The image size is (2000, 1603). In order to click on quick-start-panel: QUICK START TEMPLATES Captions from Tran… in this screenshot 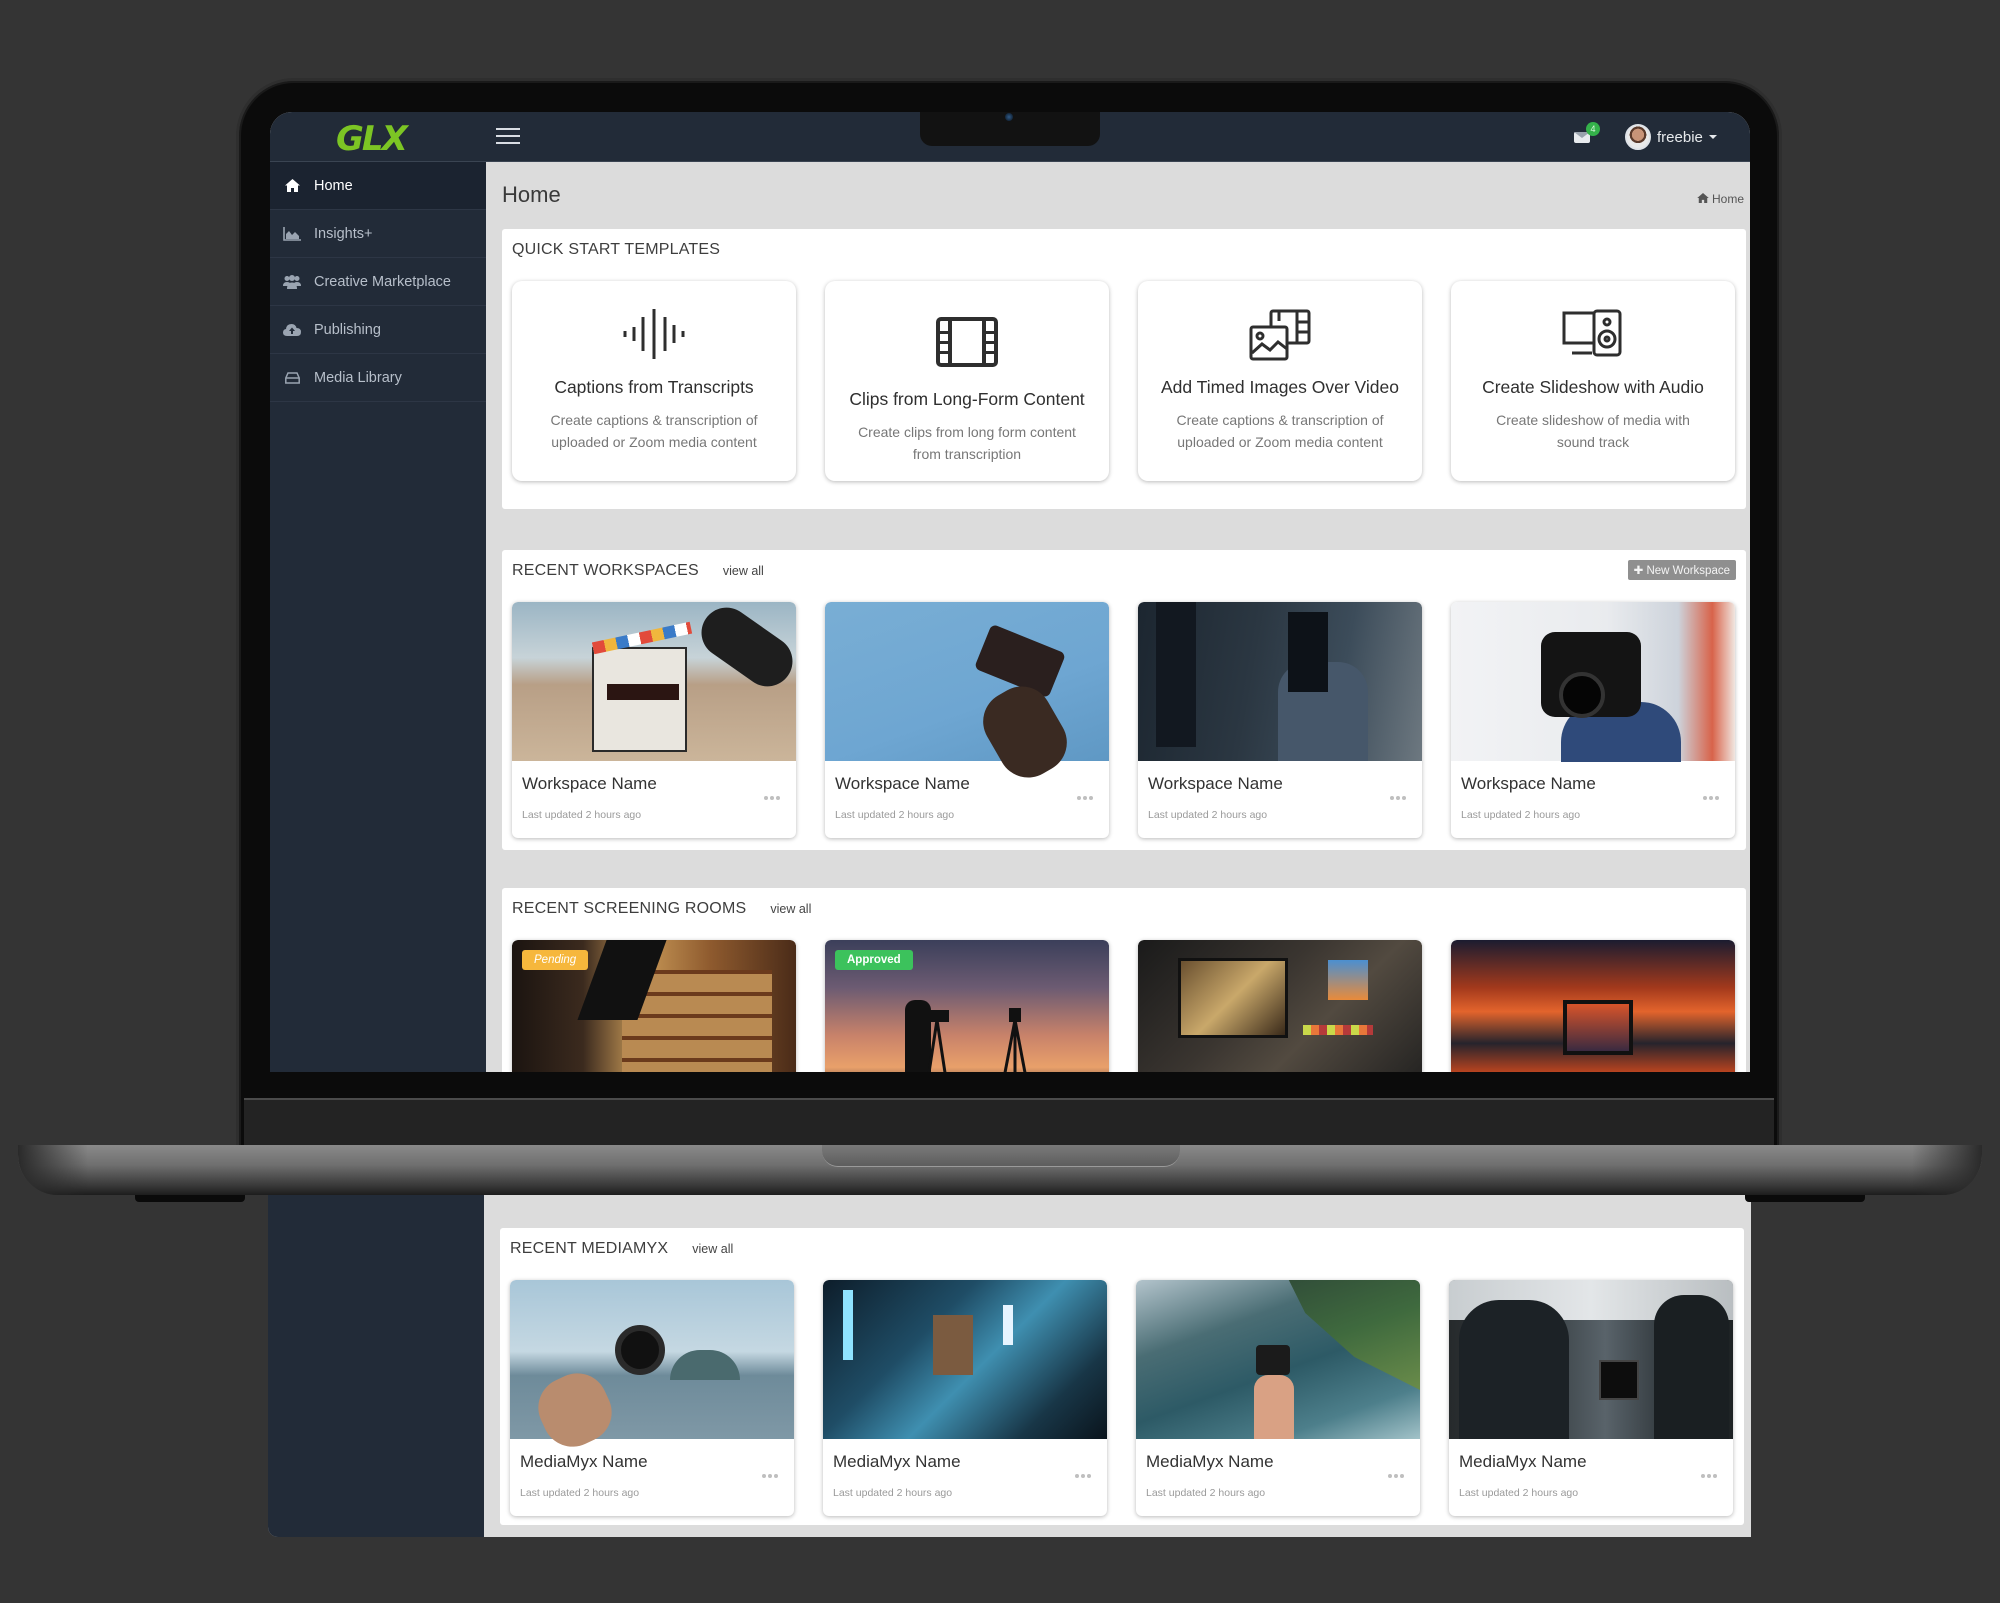, I will do `click(1124, 369)`.